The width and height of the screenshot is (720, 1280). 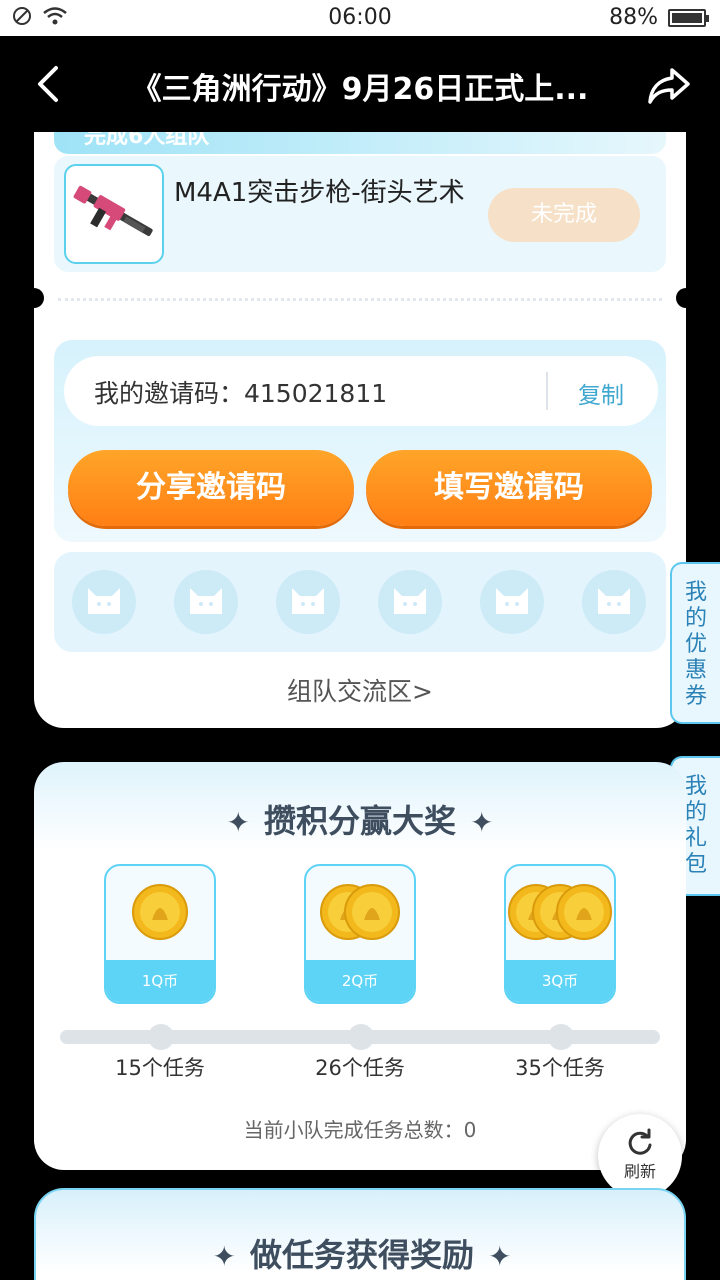 What do you see at coordinates (360, 690) in the screenshot?
I see `team-chat-link: 组队交流区>` at bounding box center [360, 690].